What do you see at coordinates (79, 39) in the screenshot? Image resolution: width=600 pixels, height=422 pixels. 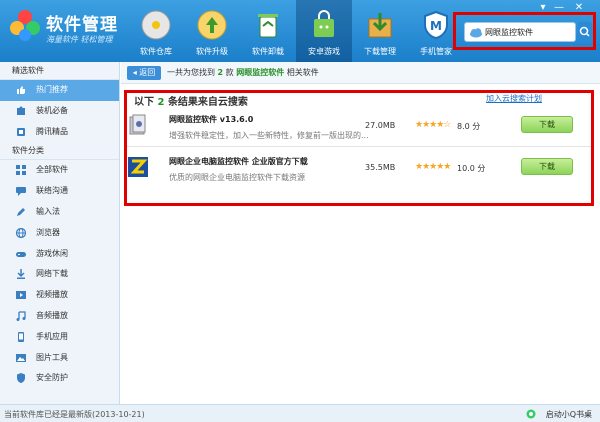 I see `app-slogan: 海量软件 轻松管理` at bounding box center [79, 39].